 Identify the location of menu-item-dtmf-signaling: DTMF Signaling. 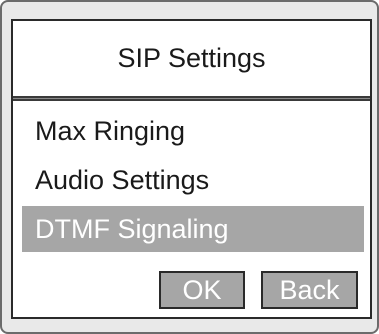
(193, 229).